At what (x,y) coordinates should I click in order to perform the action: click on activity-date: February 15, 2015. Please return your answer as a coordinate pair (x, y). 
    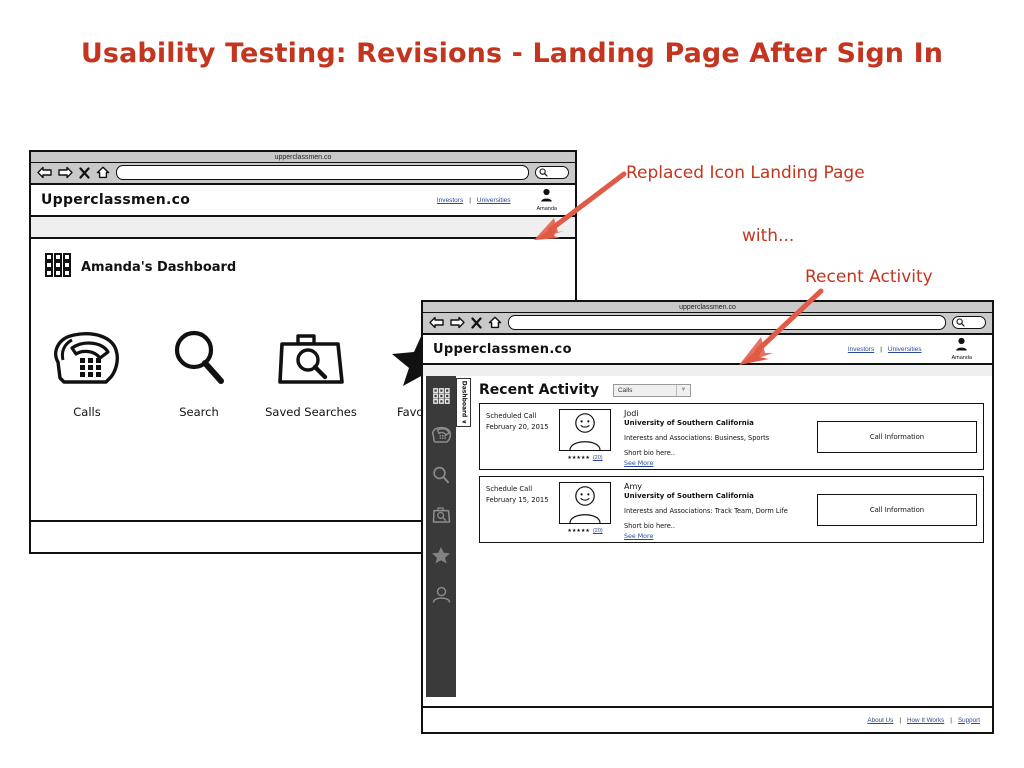
    Looking at the image, I should click on (517, 499).